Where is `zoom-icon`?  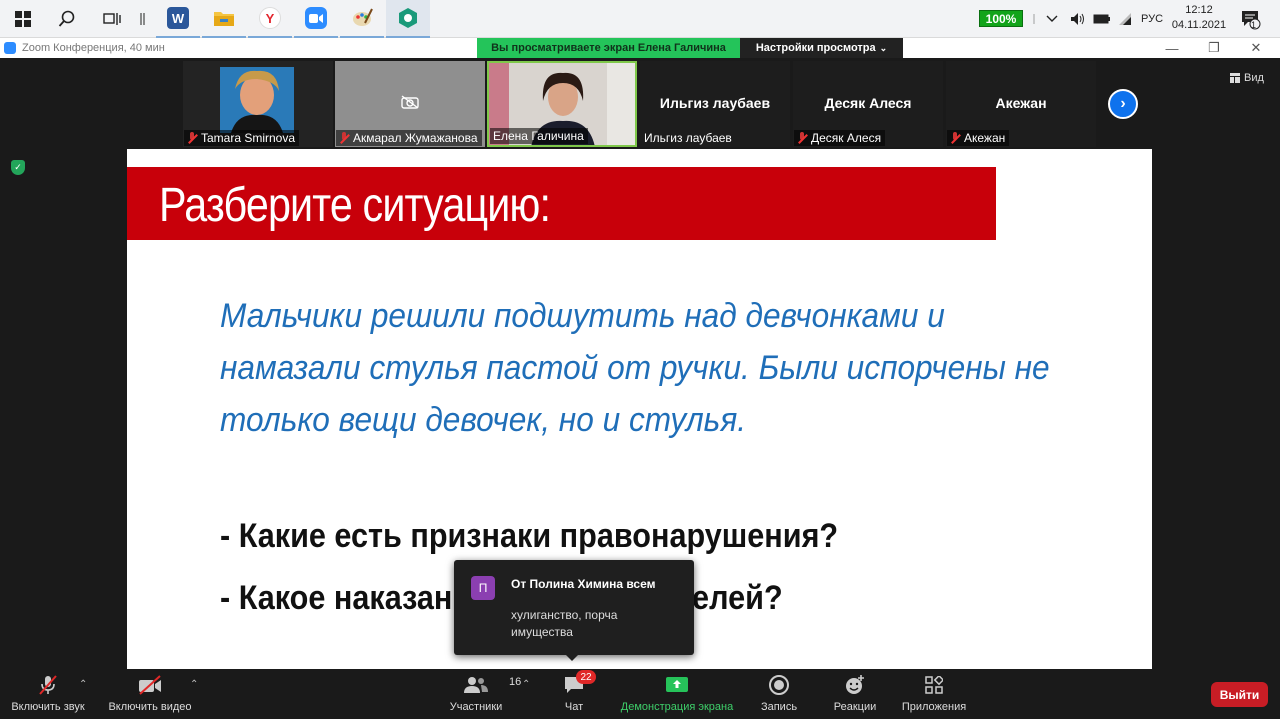
zoom-icon is located at coordinates (316, 18).